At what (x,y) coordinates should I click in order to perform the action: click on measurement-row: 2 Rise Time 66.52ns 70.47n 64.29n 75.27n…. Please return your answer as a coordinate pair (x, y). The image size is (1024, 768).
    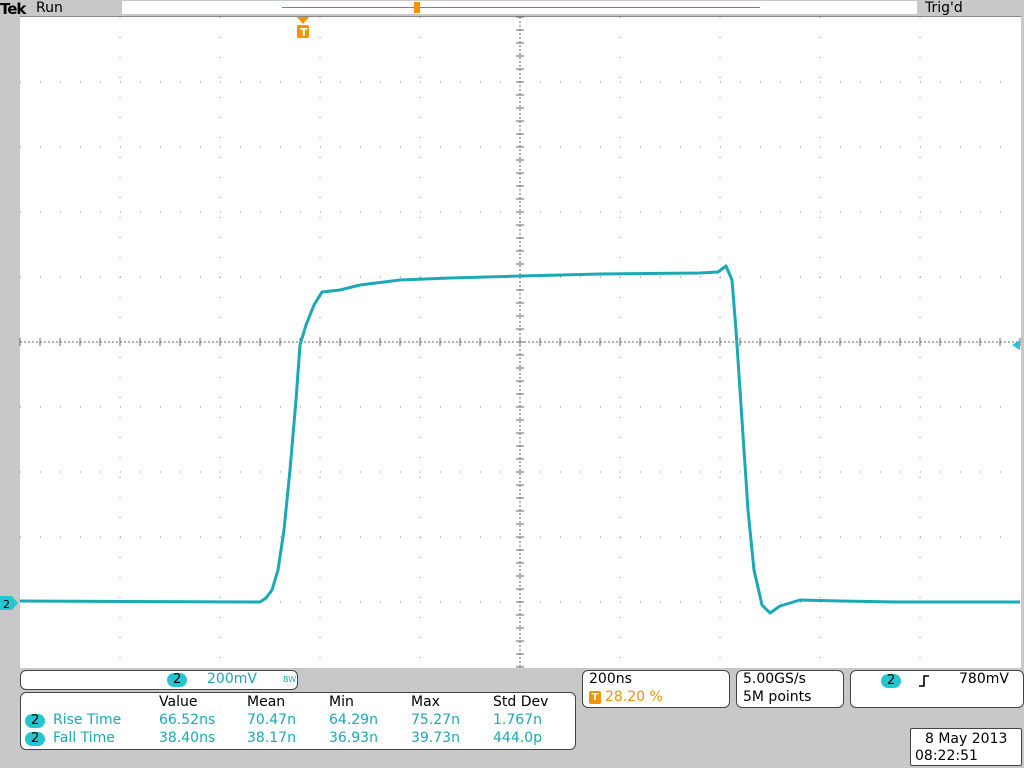
    Looking at the image, I should click on (299, 720).